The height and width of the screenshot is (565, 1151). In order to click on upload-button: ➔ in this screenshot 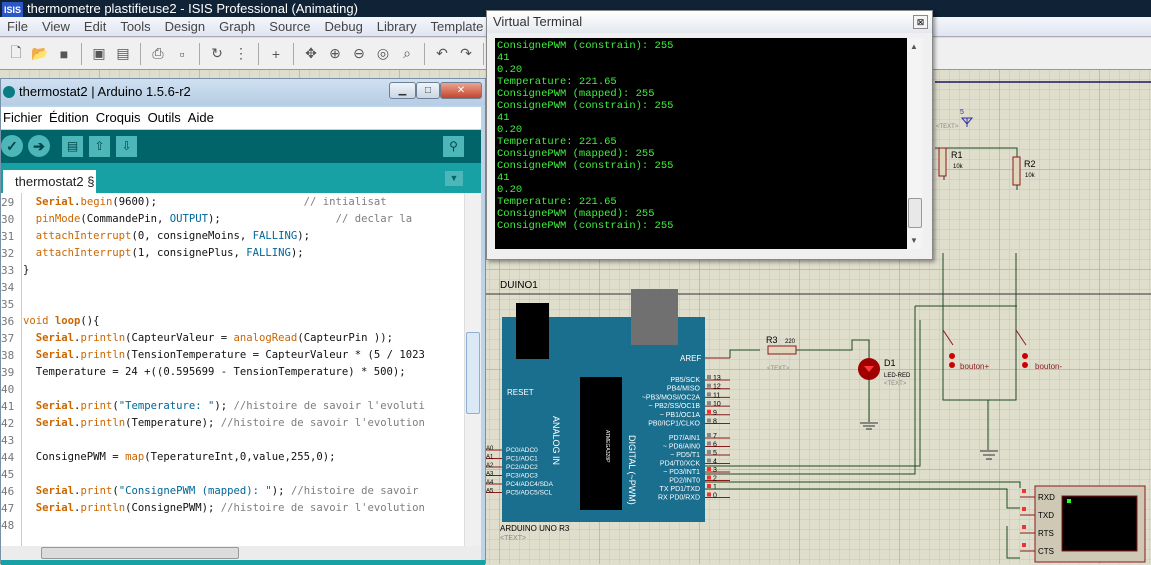, I will do `click(39, 146)`.